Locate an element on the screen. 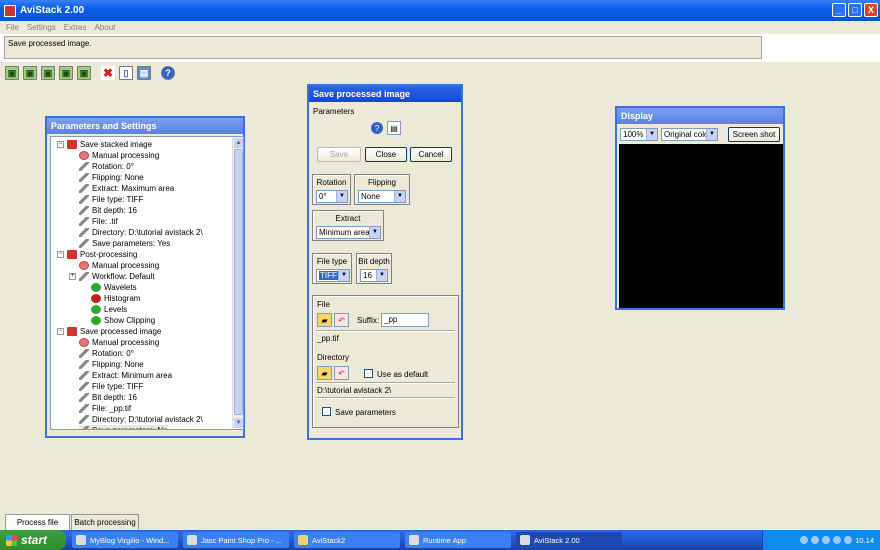  dialog-settings-icon: ▤ is located at coordinates (394, 128).